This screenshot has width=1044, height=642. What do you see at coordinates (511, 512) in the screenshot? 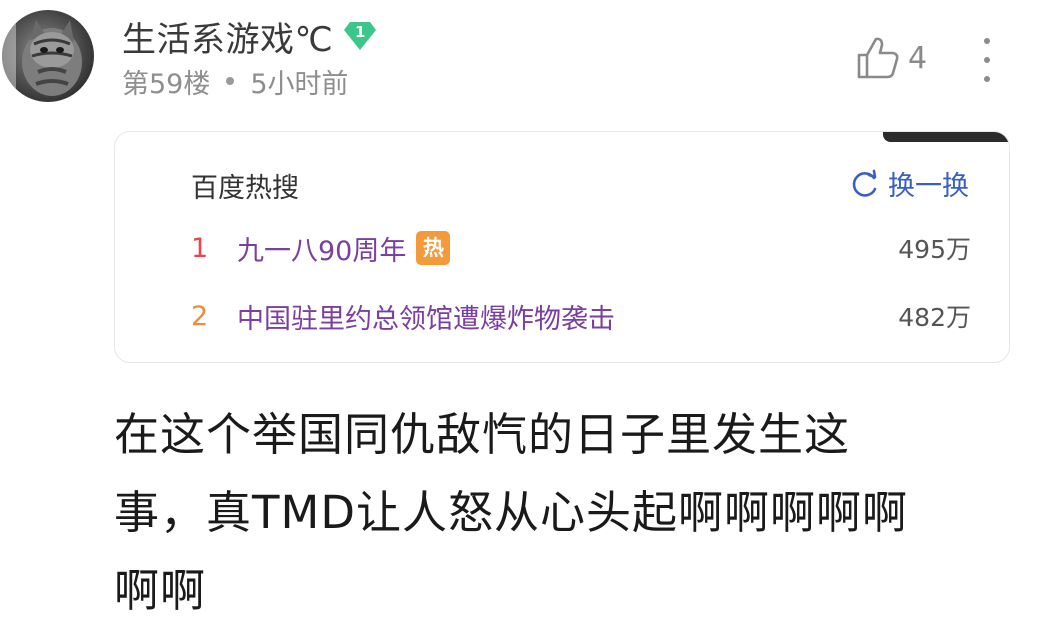
I see `content-line: 事，真TMD让人怒从心头起啊啊啊啊啊` at bounding box center [511, 512].